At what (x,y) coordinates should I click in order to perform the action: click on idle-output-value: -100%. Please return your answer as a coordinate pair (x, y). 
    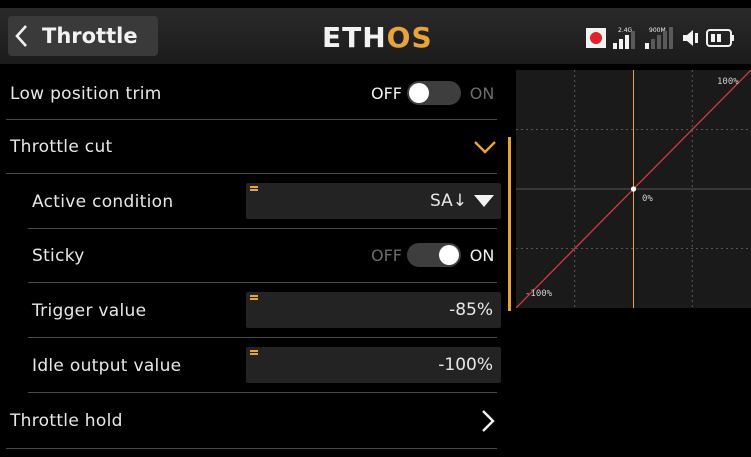
    Looking at the image, I should click on (465, 365).